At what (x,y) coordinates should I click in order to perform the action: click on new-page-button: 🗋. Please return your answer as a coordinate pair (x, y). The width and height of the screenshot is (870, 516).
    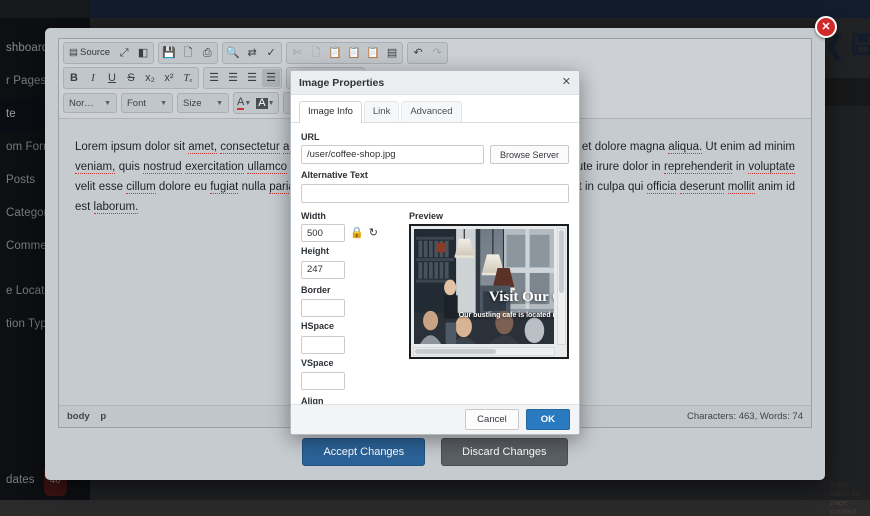
    Looking at the image, I should click on (188, 53).